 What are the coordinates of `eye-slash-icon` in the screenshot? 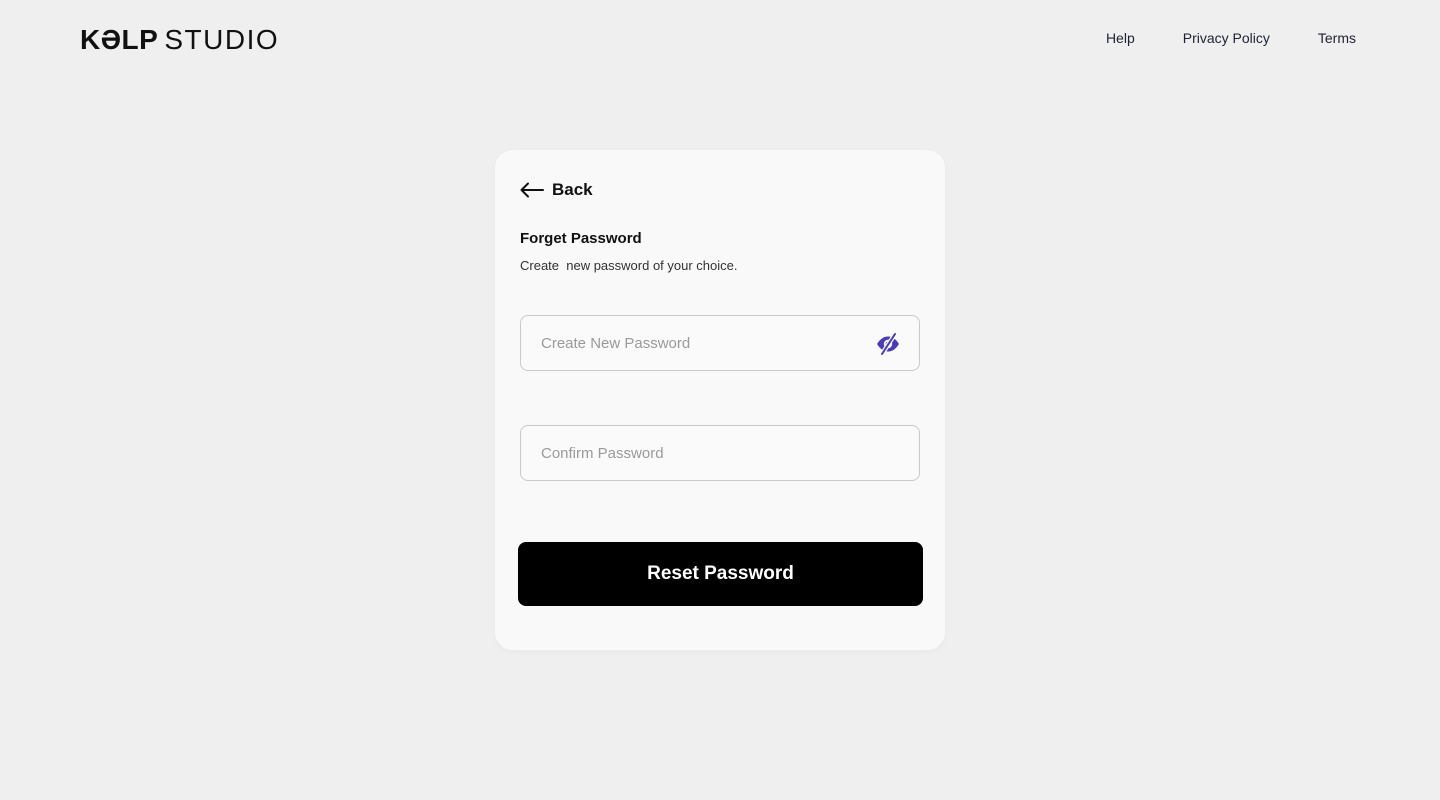 It's located at (888, 344).